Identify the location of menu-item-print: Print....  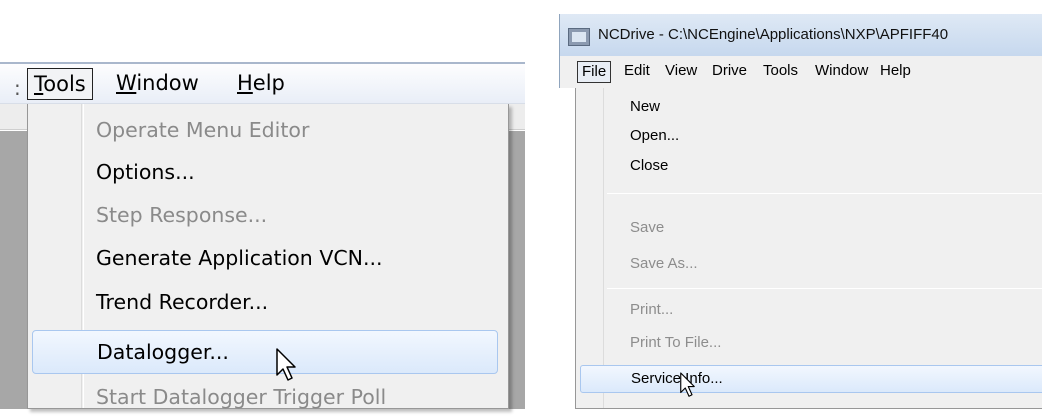
(811, 310).